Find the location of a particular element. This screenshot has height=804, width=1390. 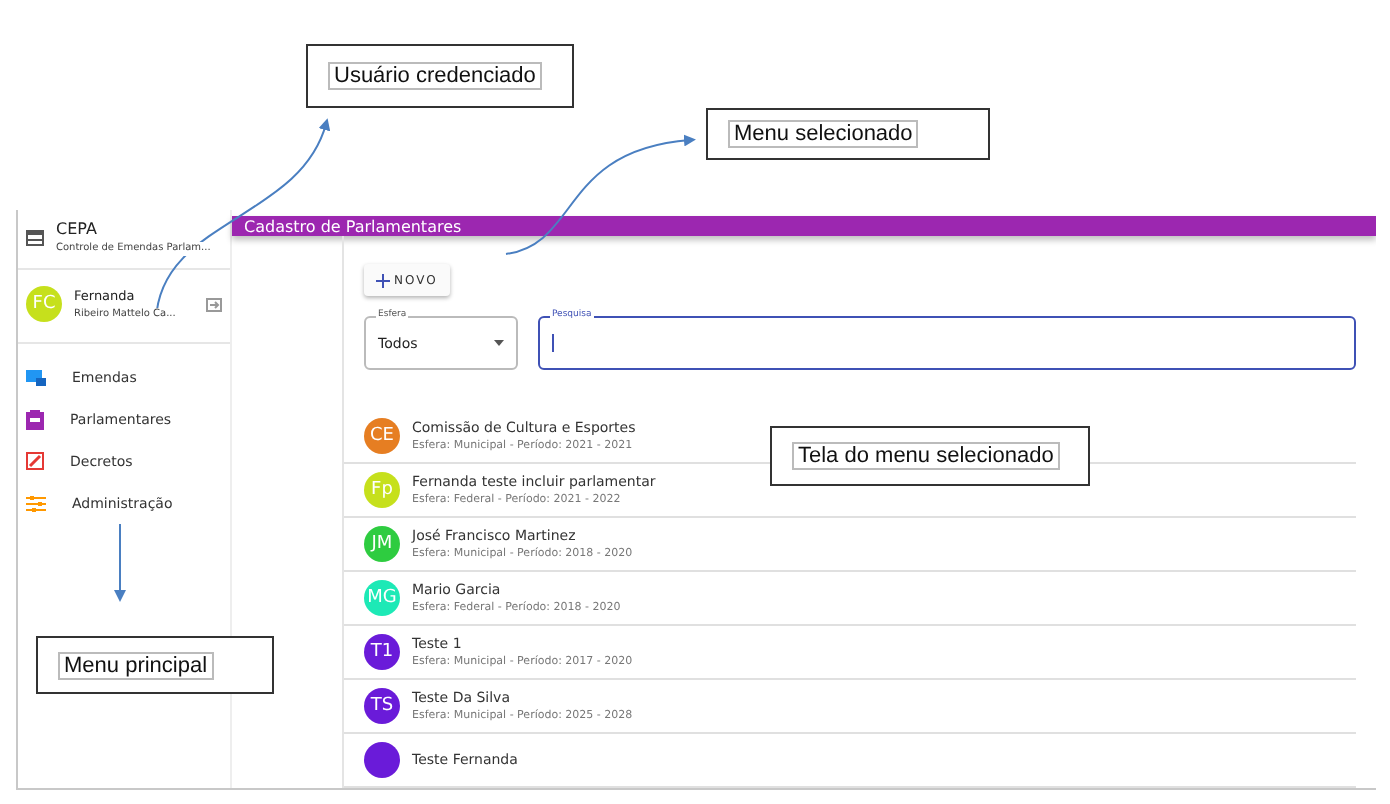

callout-label: Tela do menu selecionado is located at coordinates (926, 456).